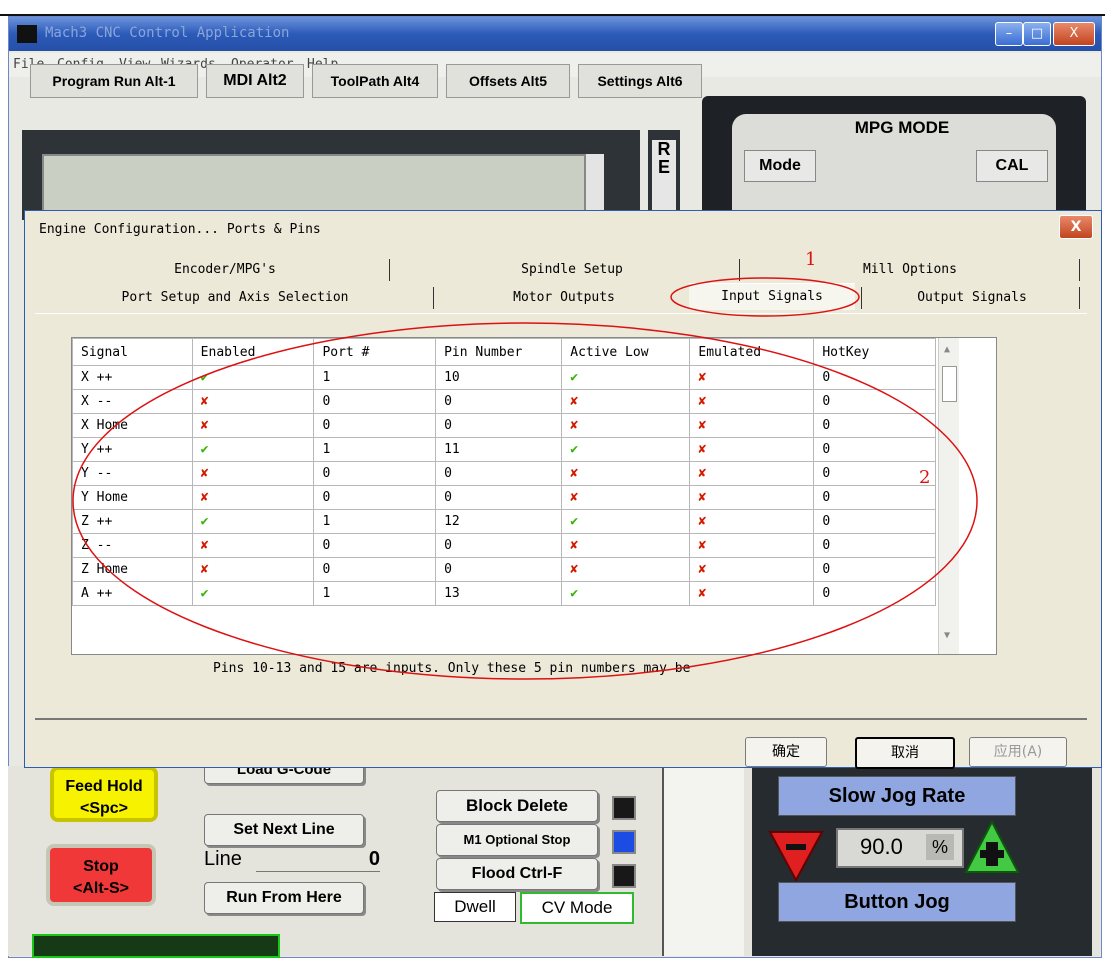 This screenshot has width=1105, height=958. I want to click on mpg-face: MPG MODE Mode CAL, so click(894, 169).